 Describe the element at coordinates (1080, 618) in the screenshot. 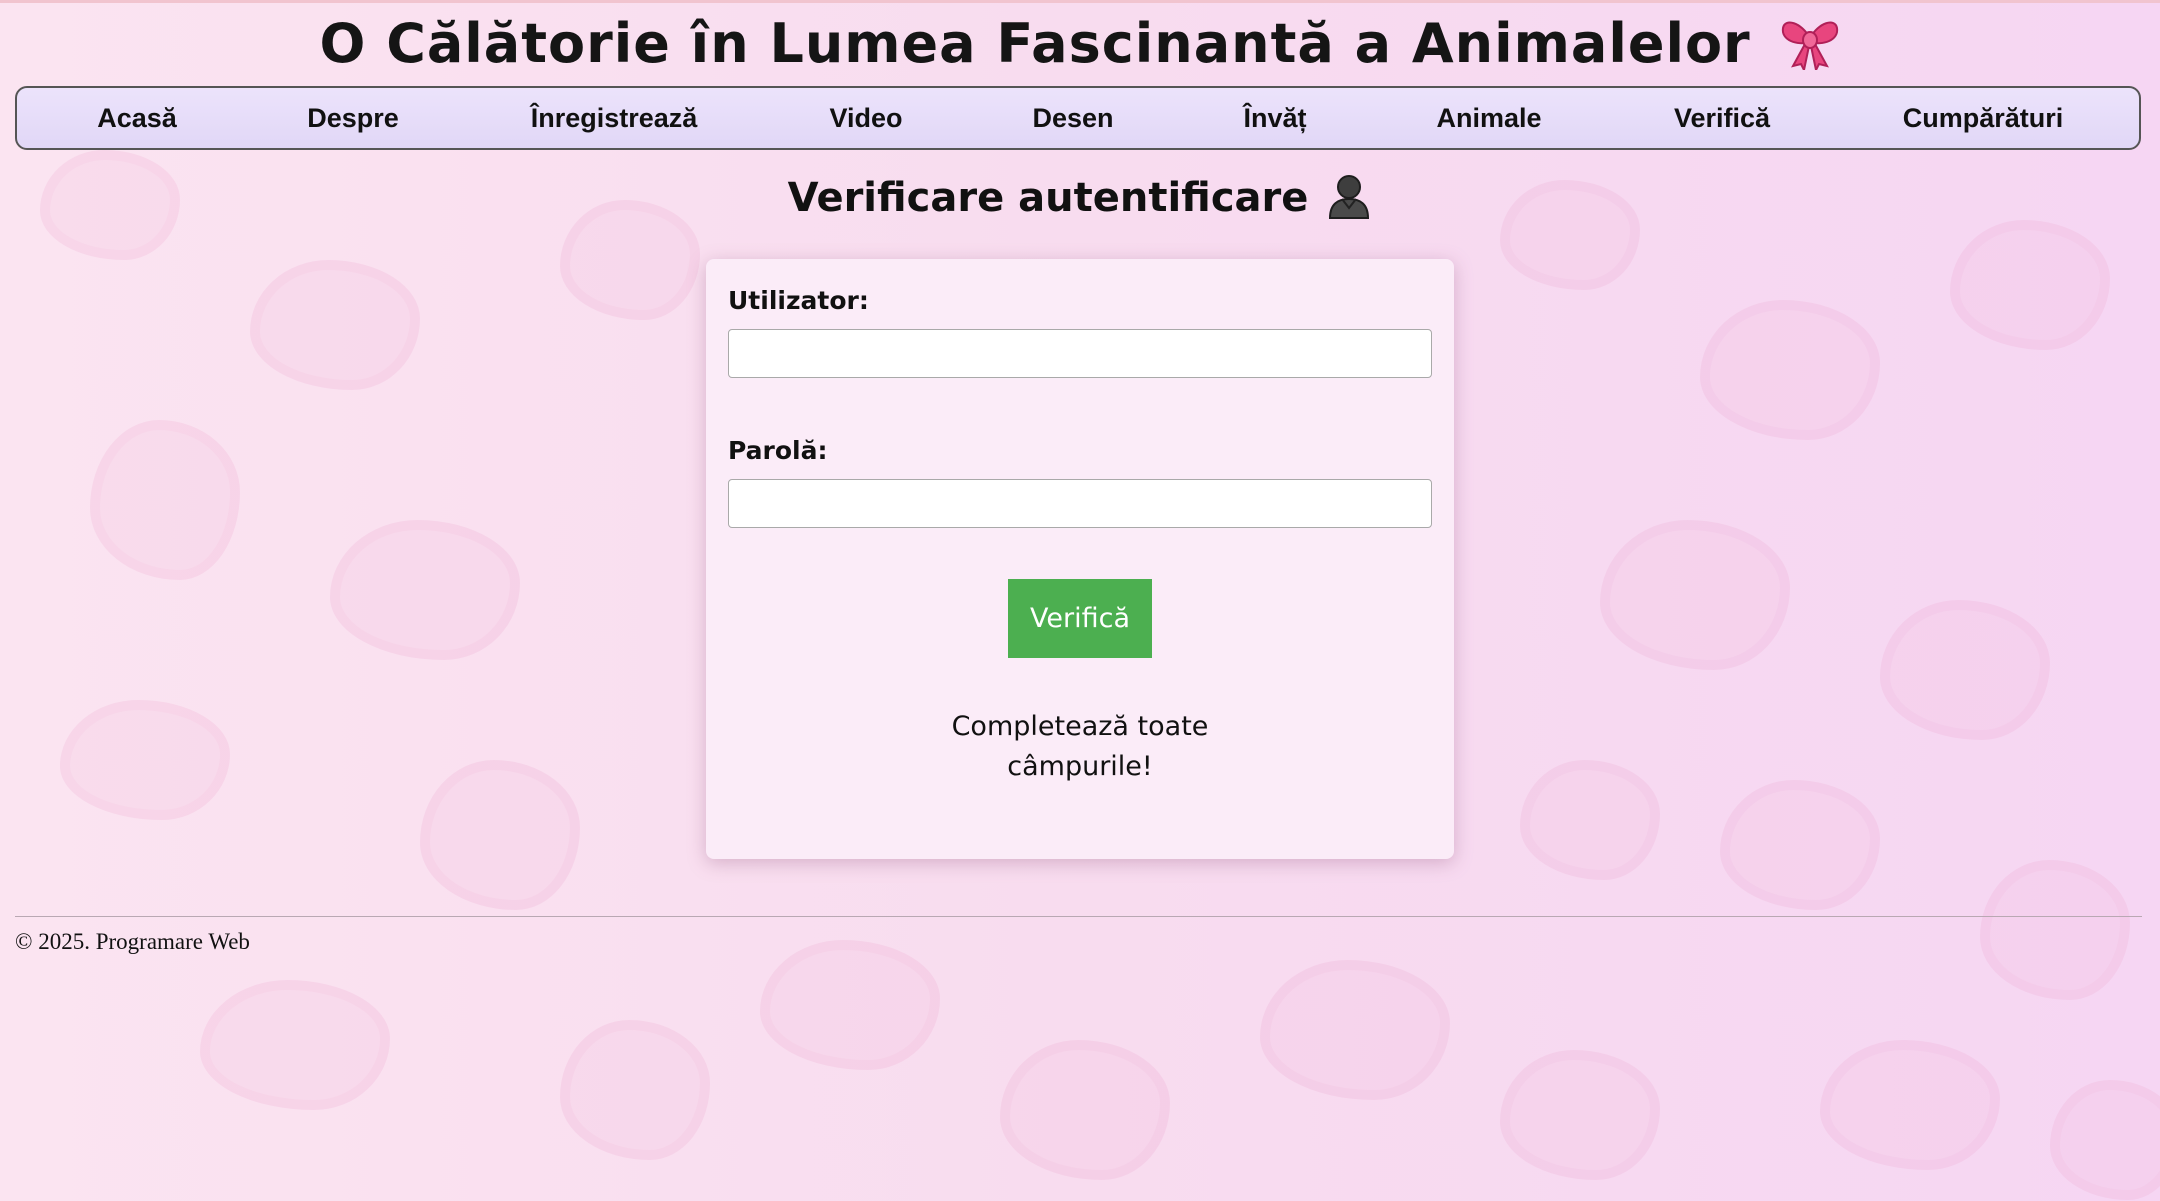

I see `verify-button: Verifică` at that location.